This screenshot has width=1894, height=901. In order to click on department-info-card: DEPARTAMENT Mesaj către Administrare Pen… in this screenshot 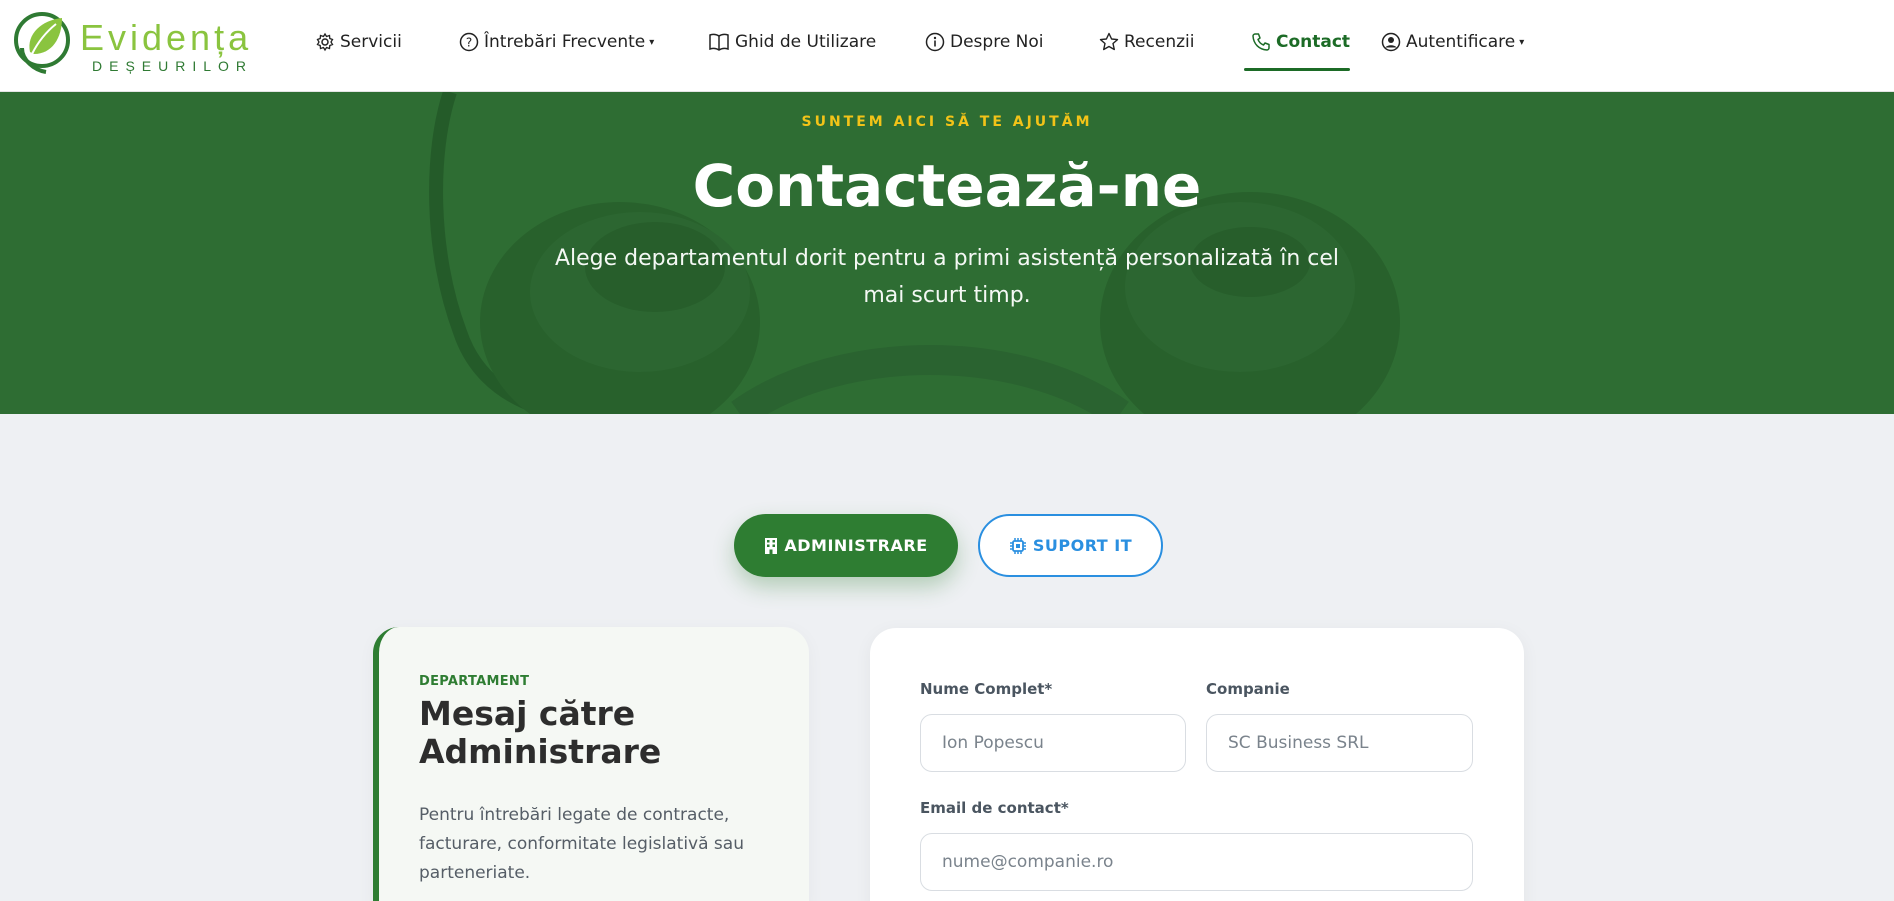, I will do `click(591, 764)`.